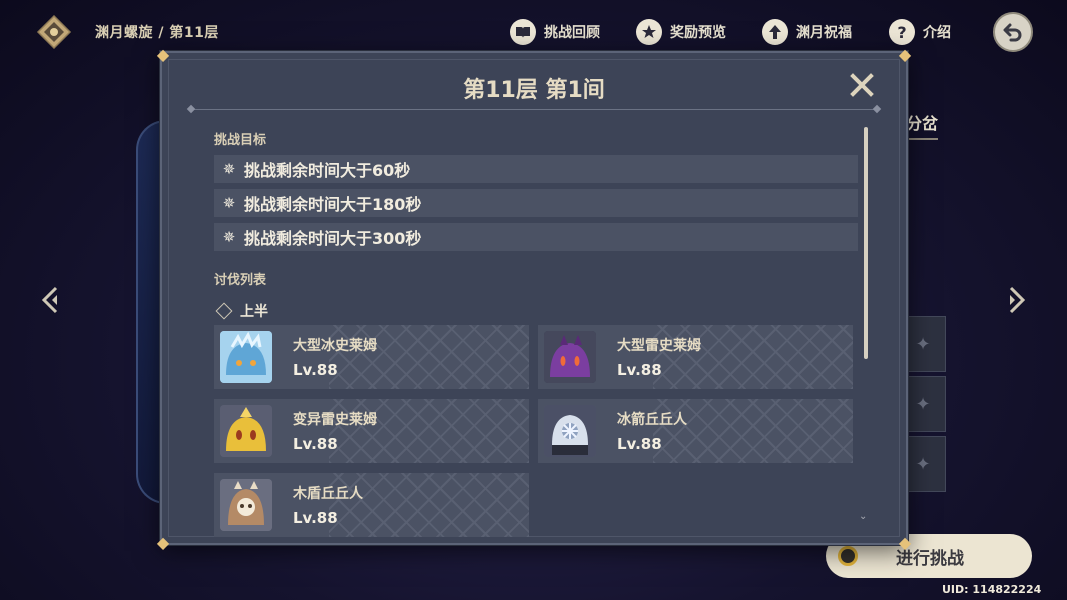 The image size is (1067, 600). What do you see at coordinates (848, 556) in the screenshot?
I see `confirm-circle-icon` at bounding box center [848, 556].